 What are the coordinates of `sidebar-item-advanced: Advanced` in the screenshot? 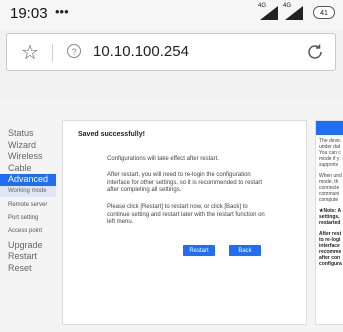 It's located at (28, 180).